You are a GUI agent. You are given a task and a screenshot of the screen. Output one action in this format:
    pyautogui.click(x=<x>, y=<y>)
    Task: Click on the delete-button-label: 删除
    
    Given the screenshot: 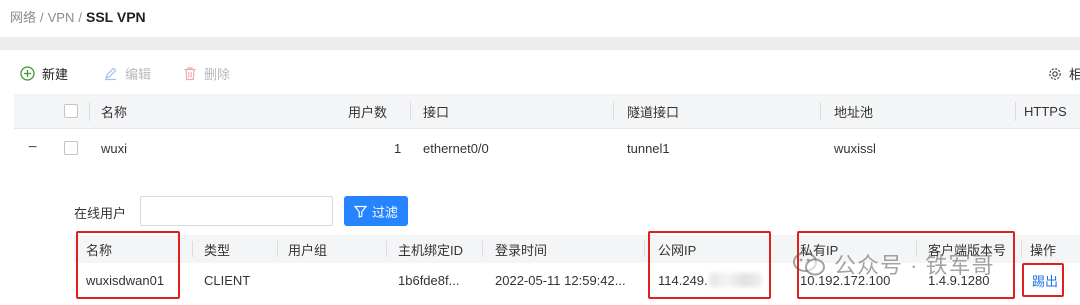 What is the action you would take?
    pyautogui.click(x=217, y=74)
    